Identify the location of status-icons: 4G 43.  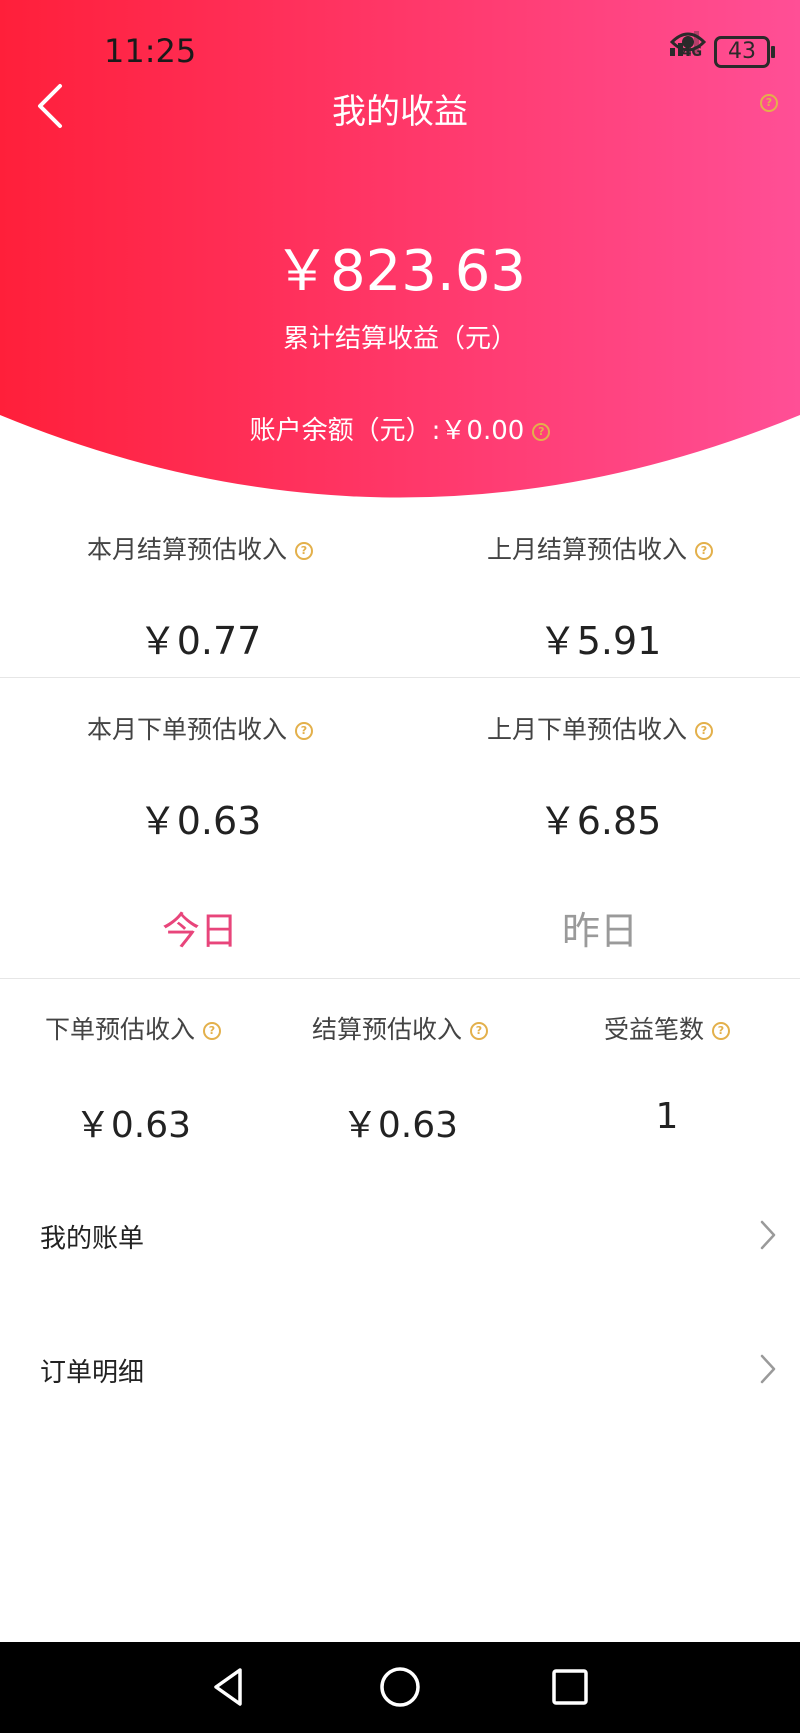
(722, 52).